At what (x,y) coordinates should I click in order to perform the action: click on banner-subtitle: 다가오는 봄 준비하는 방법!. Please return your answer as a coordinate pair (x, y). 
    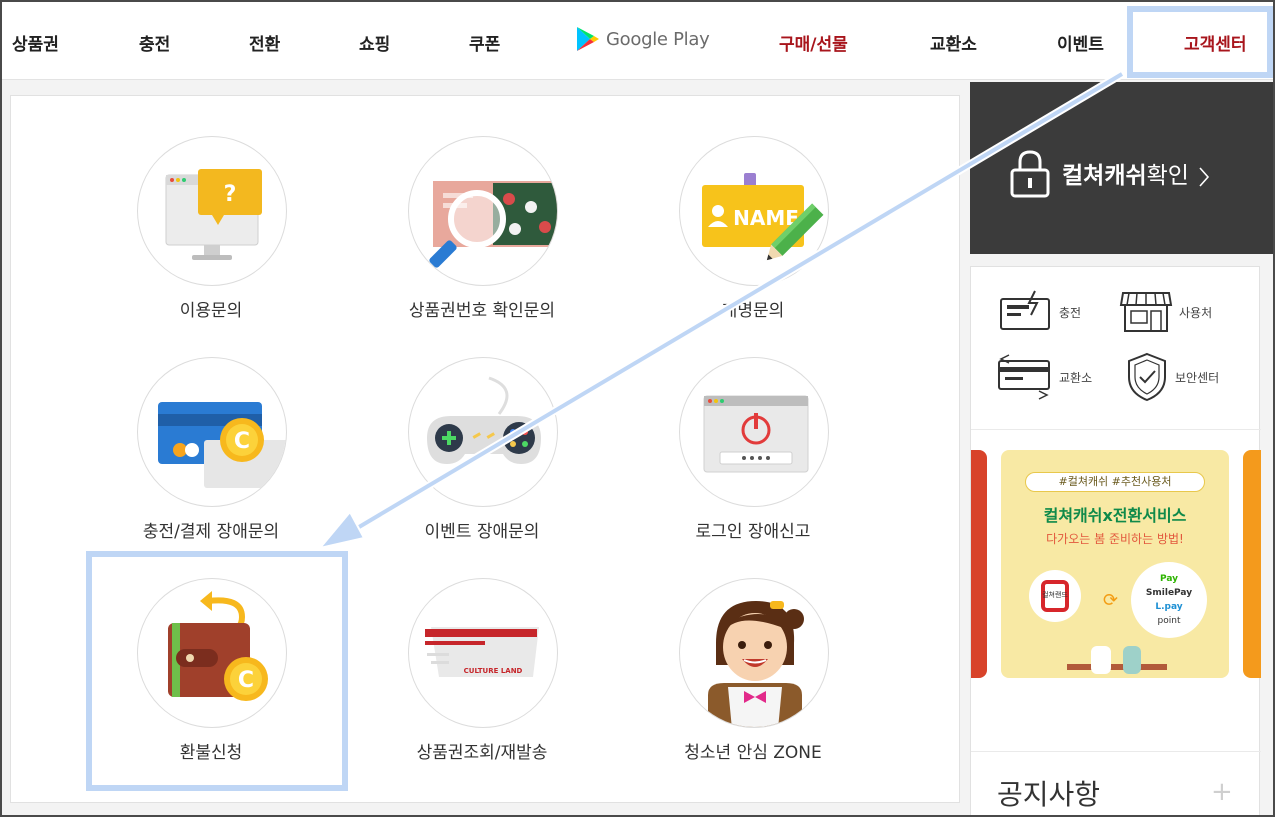
    Looking at the image, I should click on (1115, 539).